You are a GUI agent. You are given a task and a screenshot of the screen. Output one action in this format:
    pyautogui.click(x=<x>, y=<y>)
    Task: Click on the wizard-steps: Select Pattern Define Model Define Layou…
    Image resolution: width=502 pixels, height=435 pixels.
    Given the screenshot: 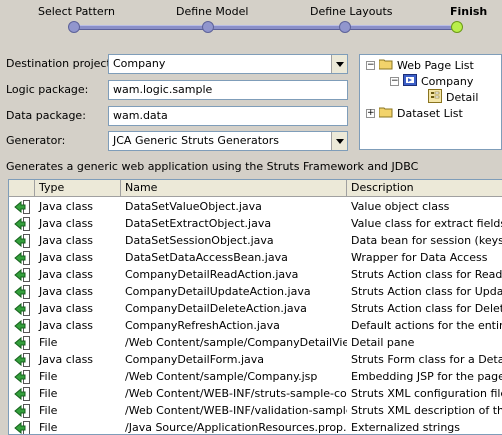 What is the action you would take?
    pyautogui.click(x=251, y=20)
    